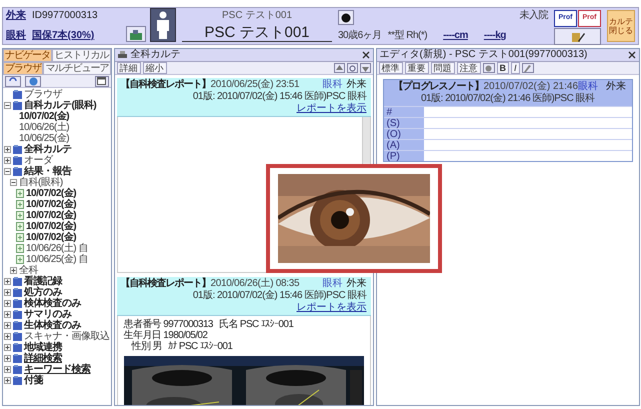 This screenshot has width=641, height=409. I want to click on tree-item: 地域連携, so click(43, 347).